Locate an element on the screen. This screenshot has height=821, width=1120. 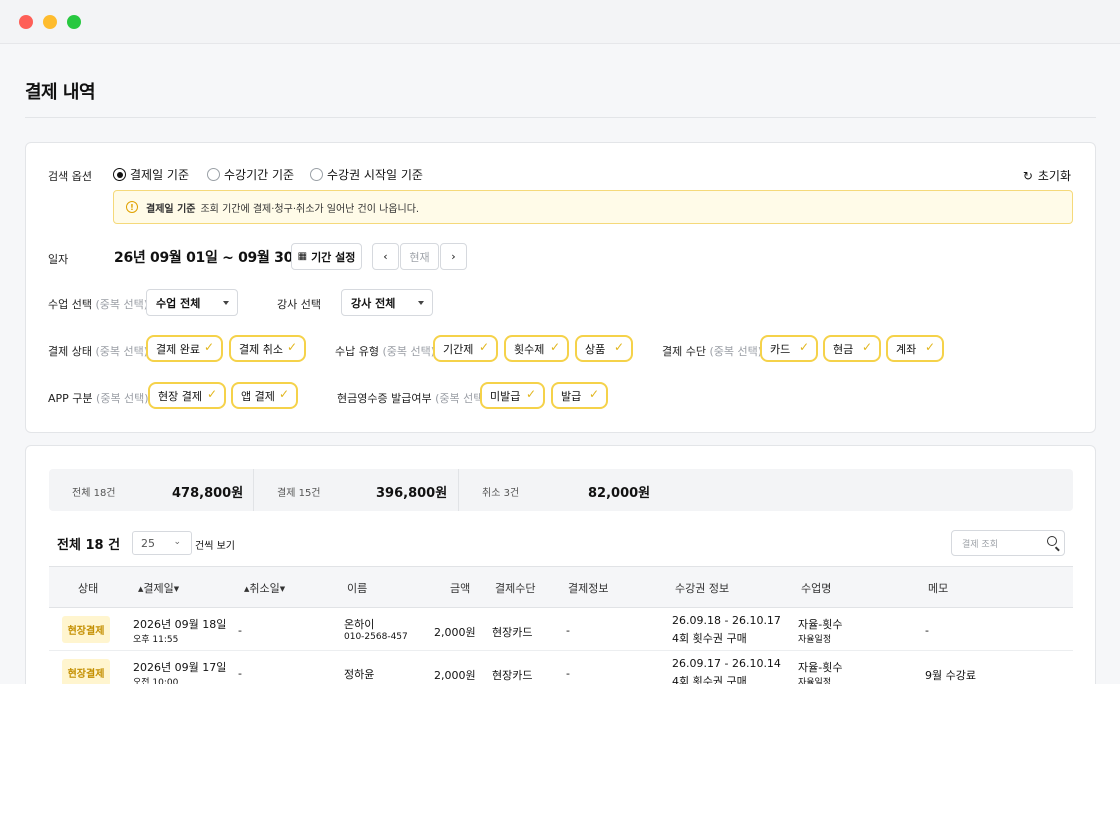
class-select: 수업 전체 is located at coordinates (192, 302).